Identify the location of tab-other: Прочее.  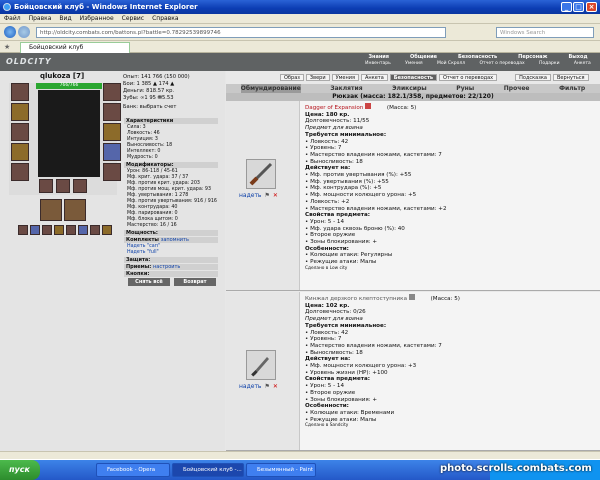
(517, 88).